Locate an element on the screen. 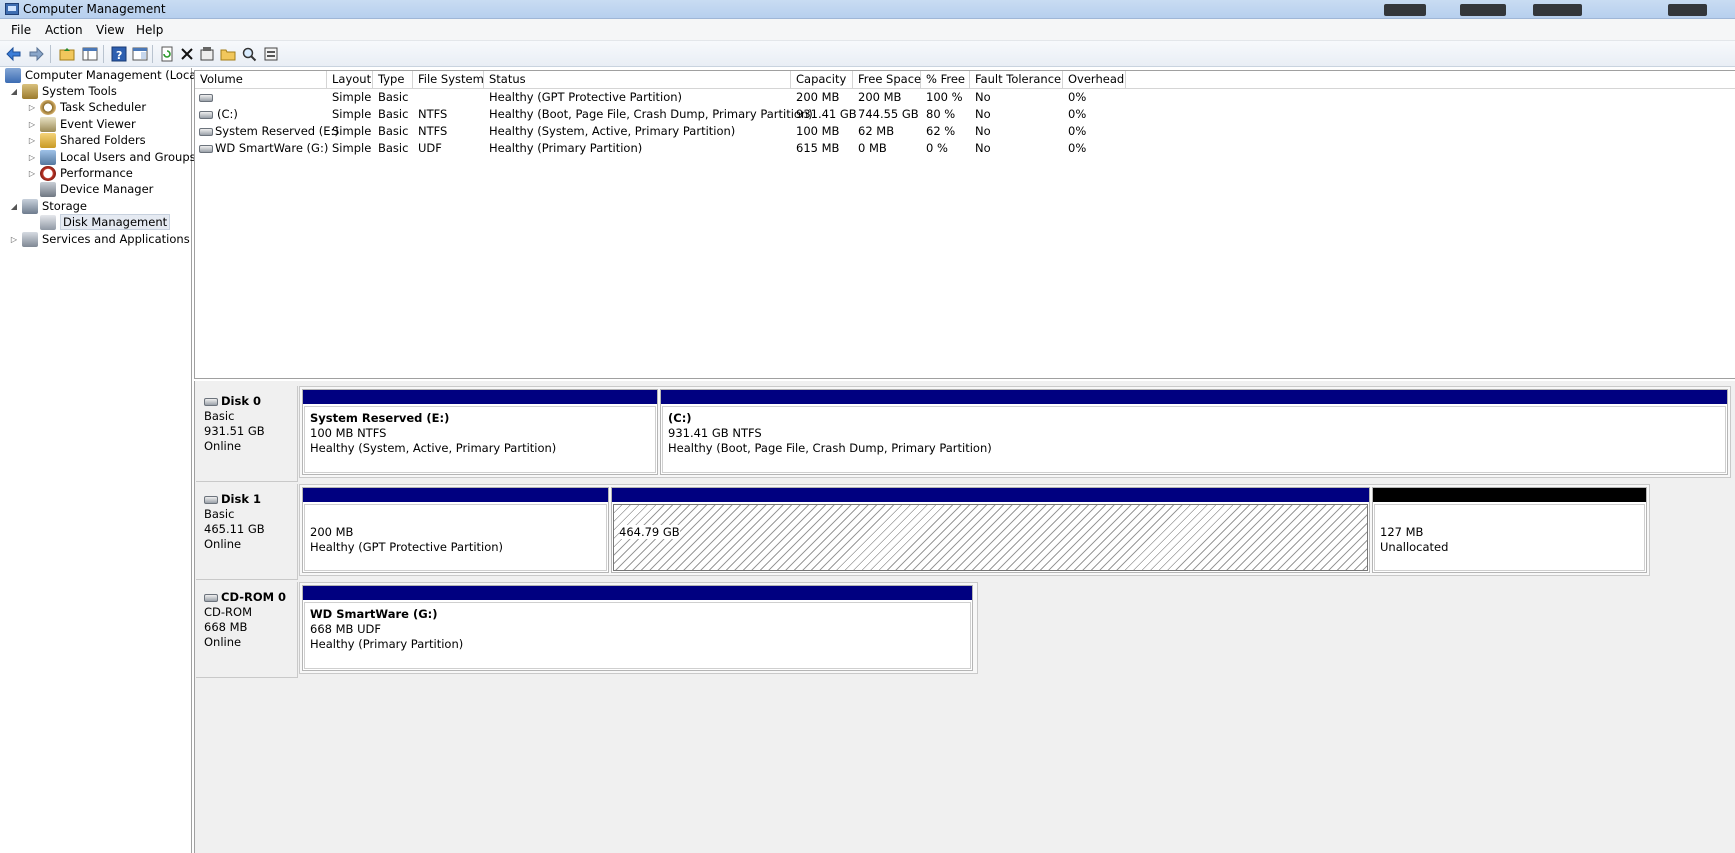 Image resolution: width=1735 pixels, height=853 pixels. tree-label: Local Users and Groups is located at coordinates (128, 157).